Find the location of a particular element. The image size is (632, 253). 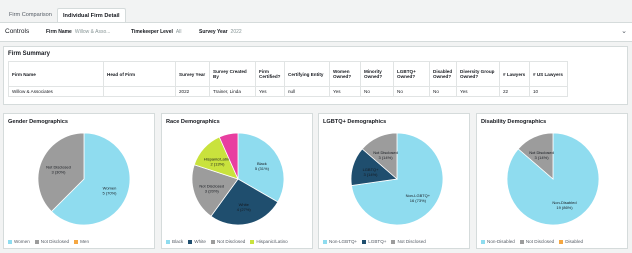

sheet-tabs: Firm Comparison Individual Firm Detail is located at coordinates (316, 11).